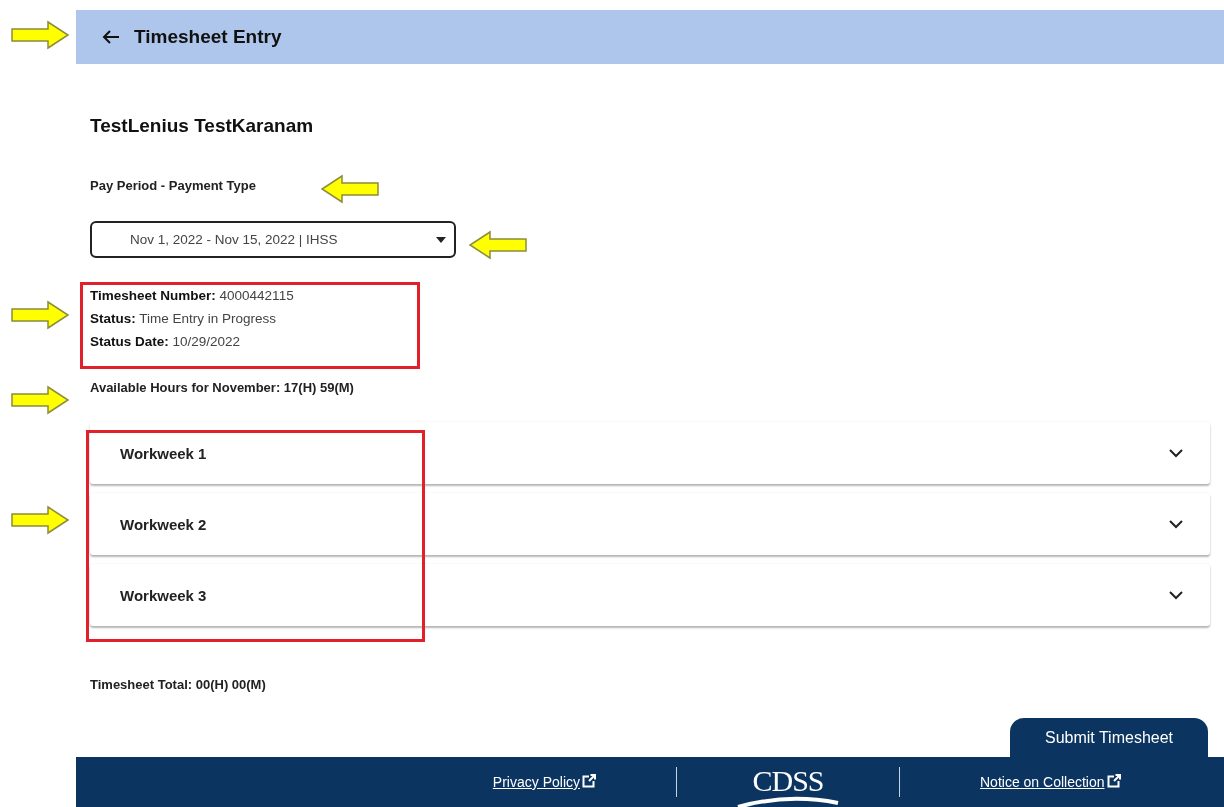 The height and width of the screenshot is (807, 1224). Describe the element at coordinates (113, 318) in the screenshot. I see `detail-label: Status:` at that location.